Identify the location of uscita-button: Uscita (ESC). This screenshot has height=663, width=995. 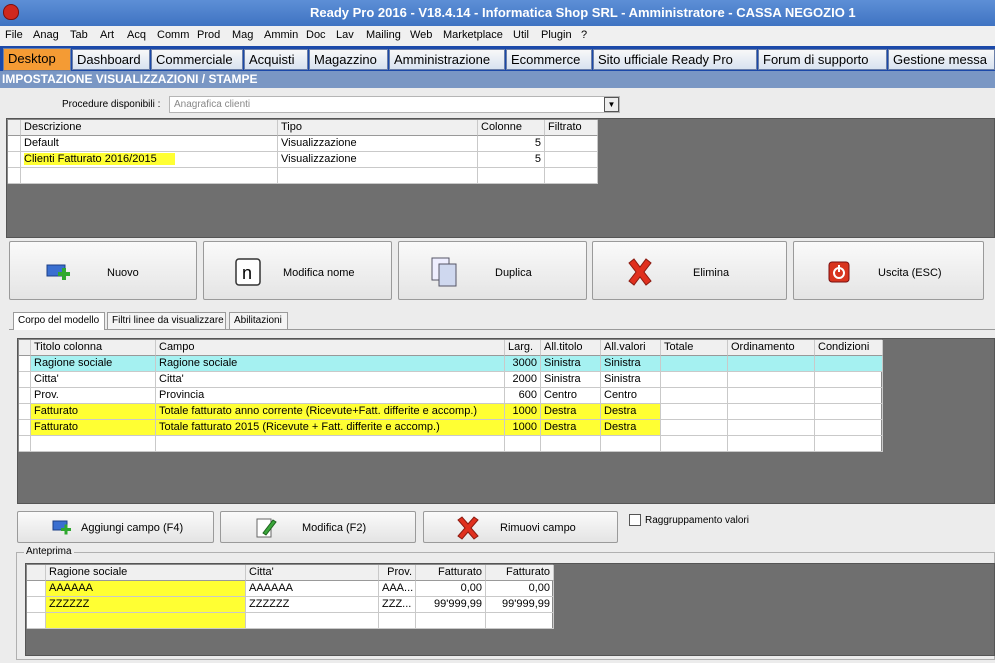
(888, 270).